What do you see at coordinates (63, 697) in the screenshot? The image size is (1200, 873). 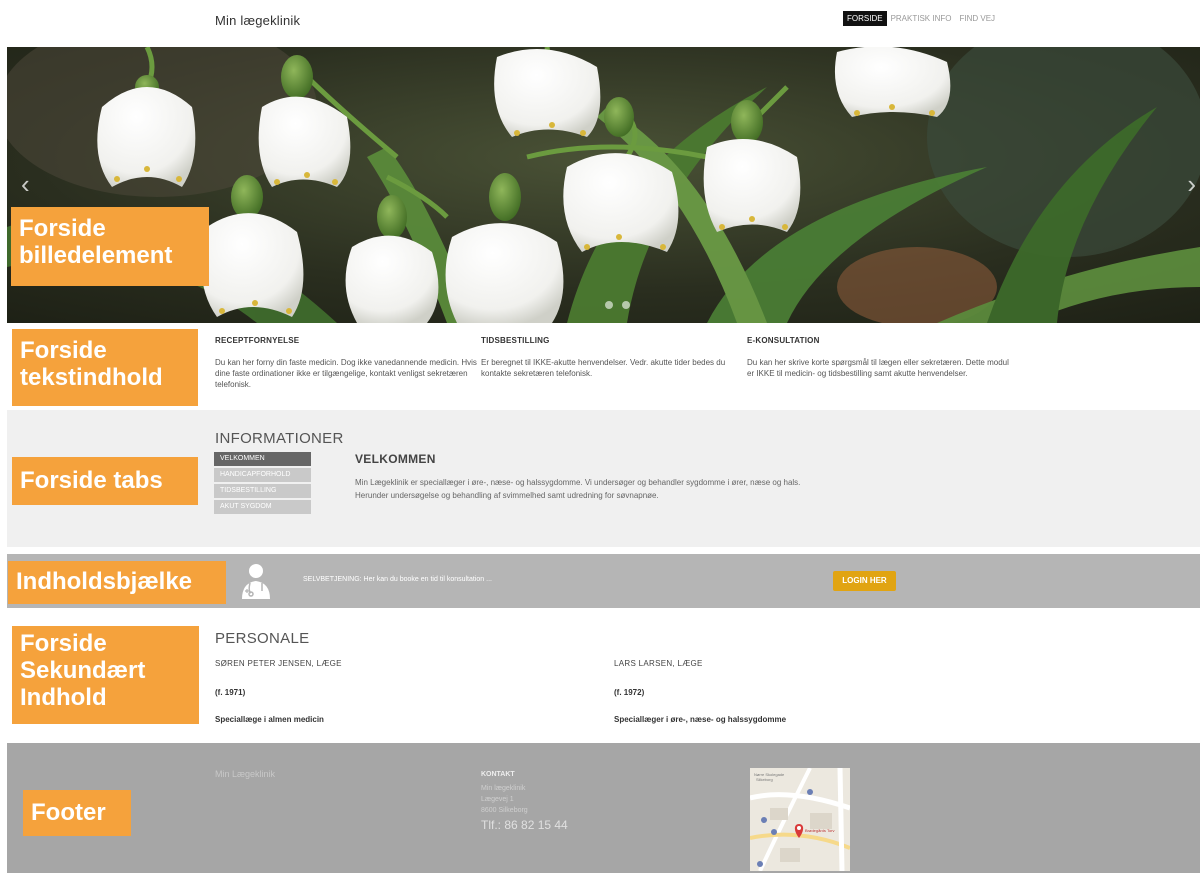 I see `annotation-line: Indhold` at bounding box center [63, 697].